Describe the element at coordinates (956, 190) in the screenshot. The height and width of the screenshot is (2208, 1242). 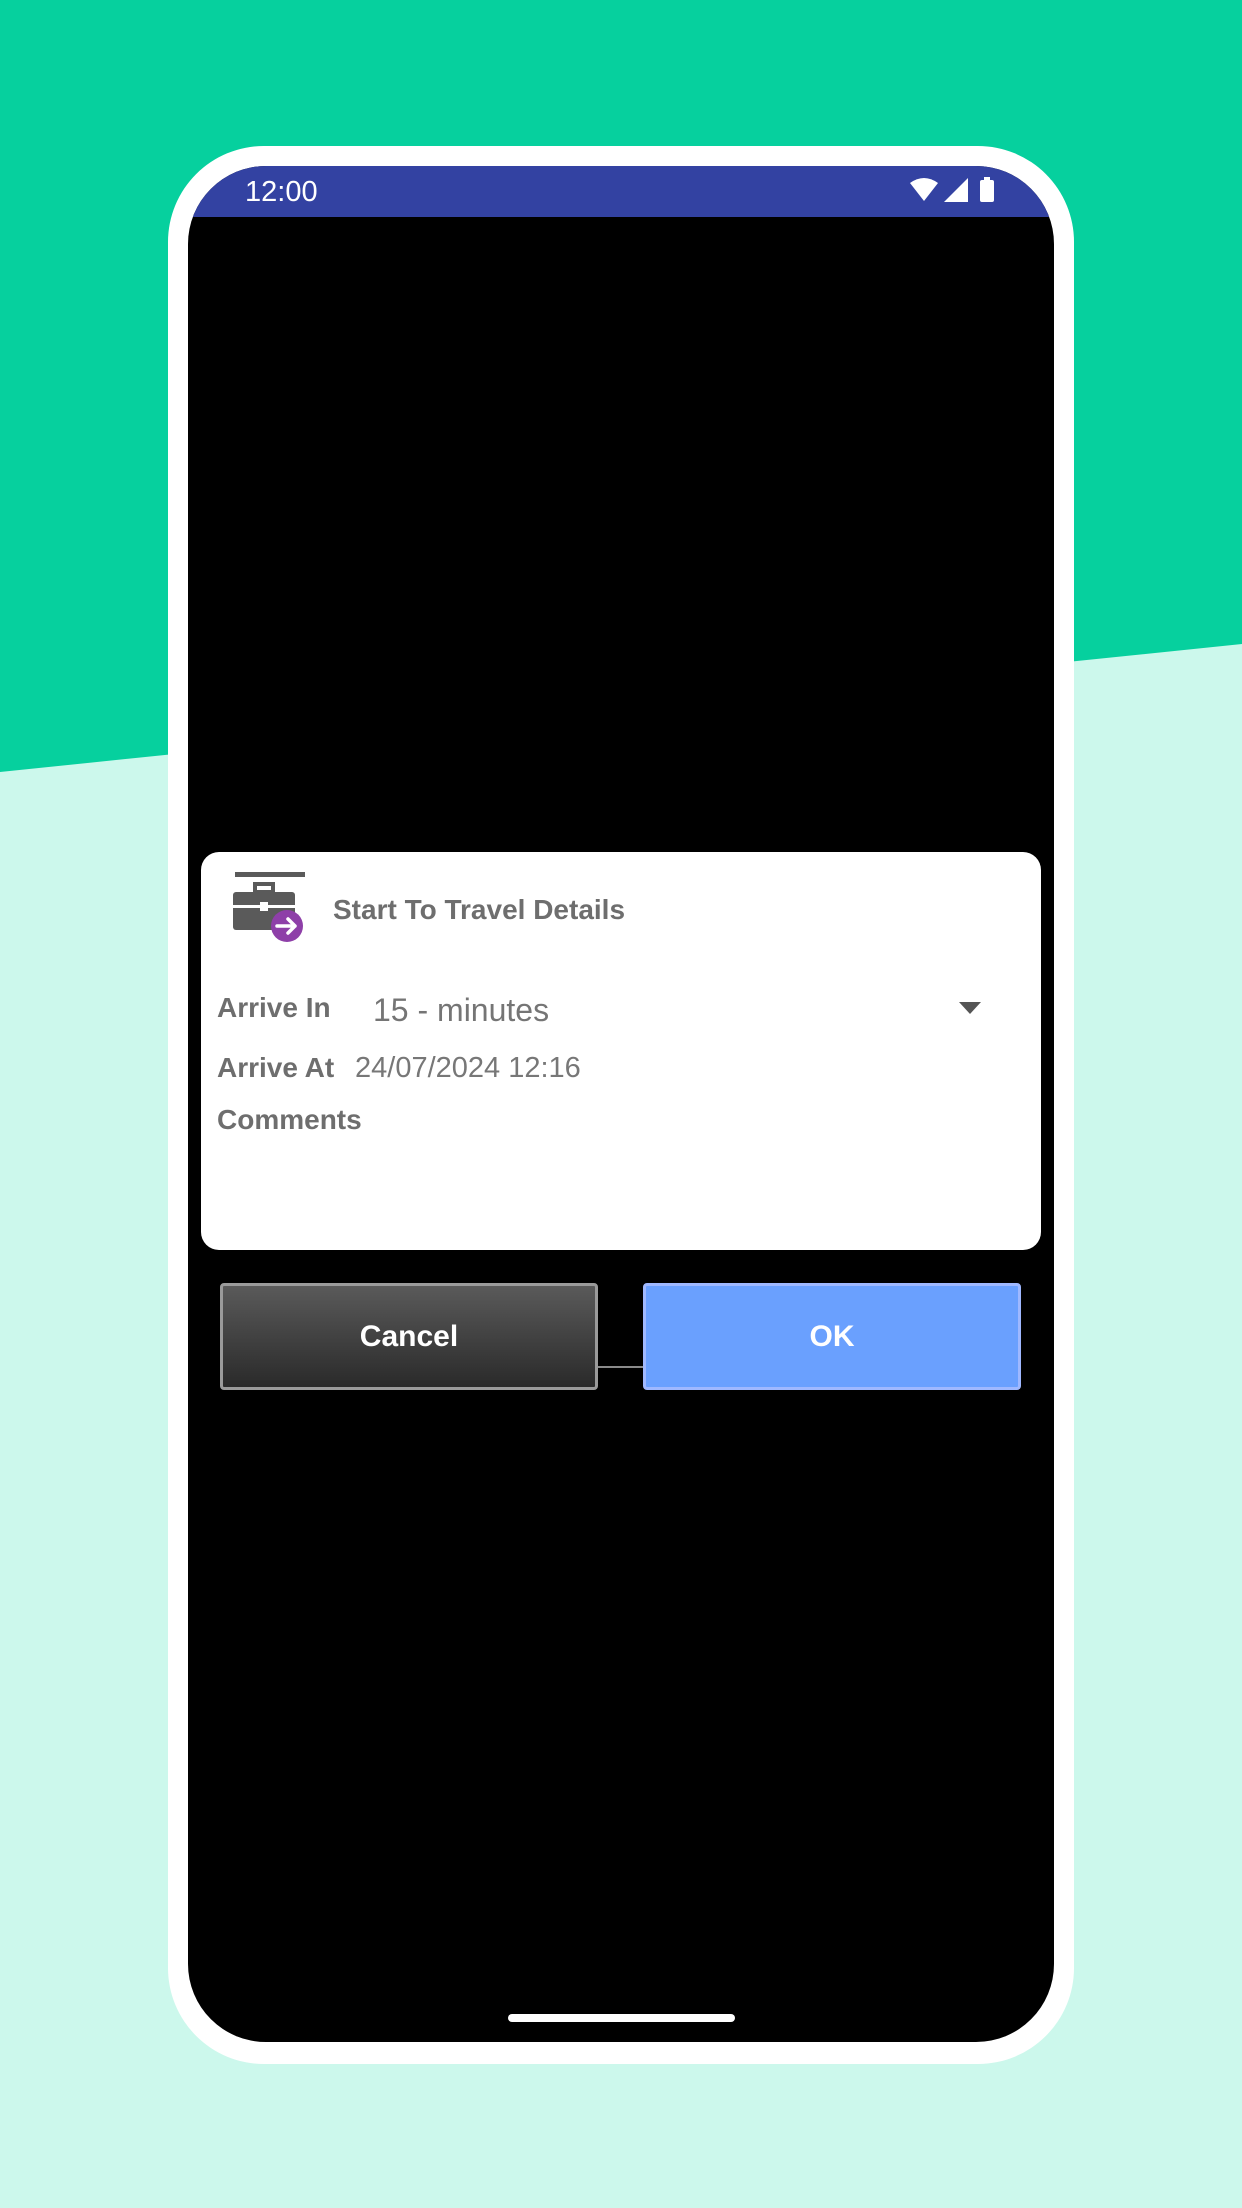
I see `signal-icon` at that location.